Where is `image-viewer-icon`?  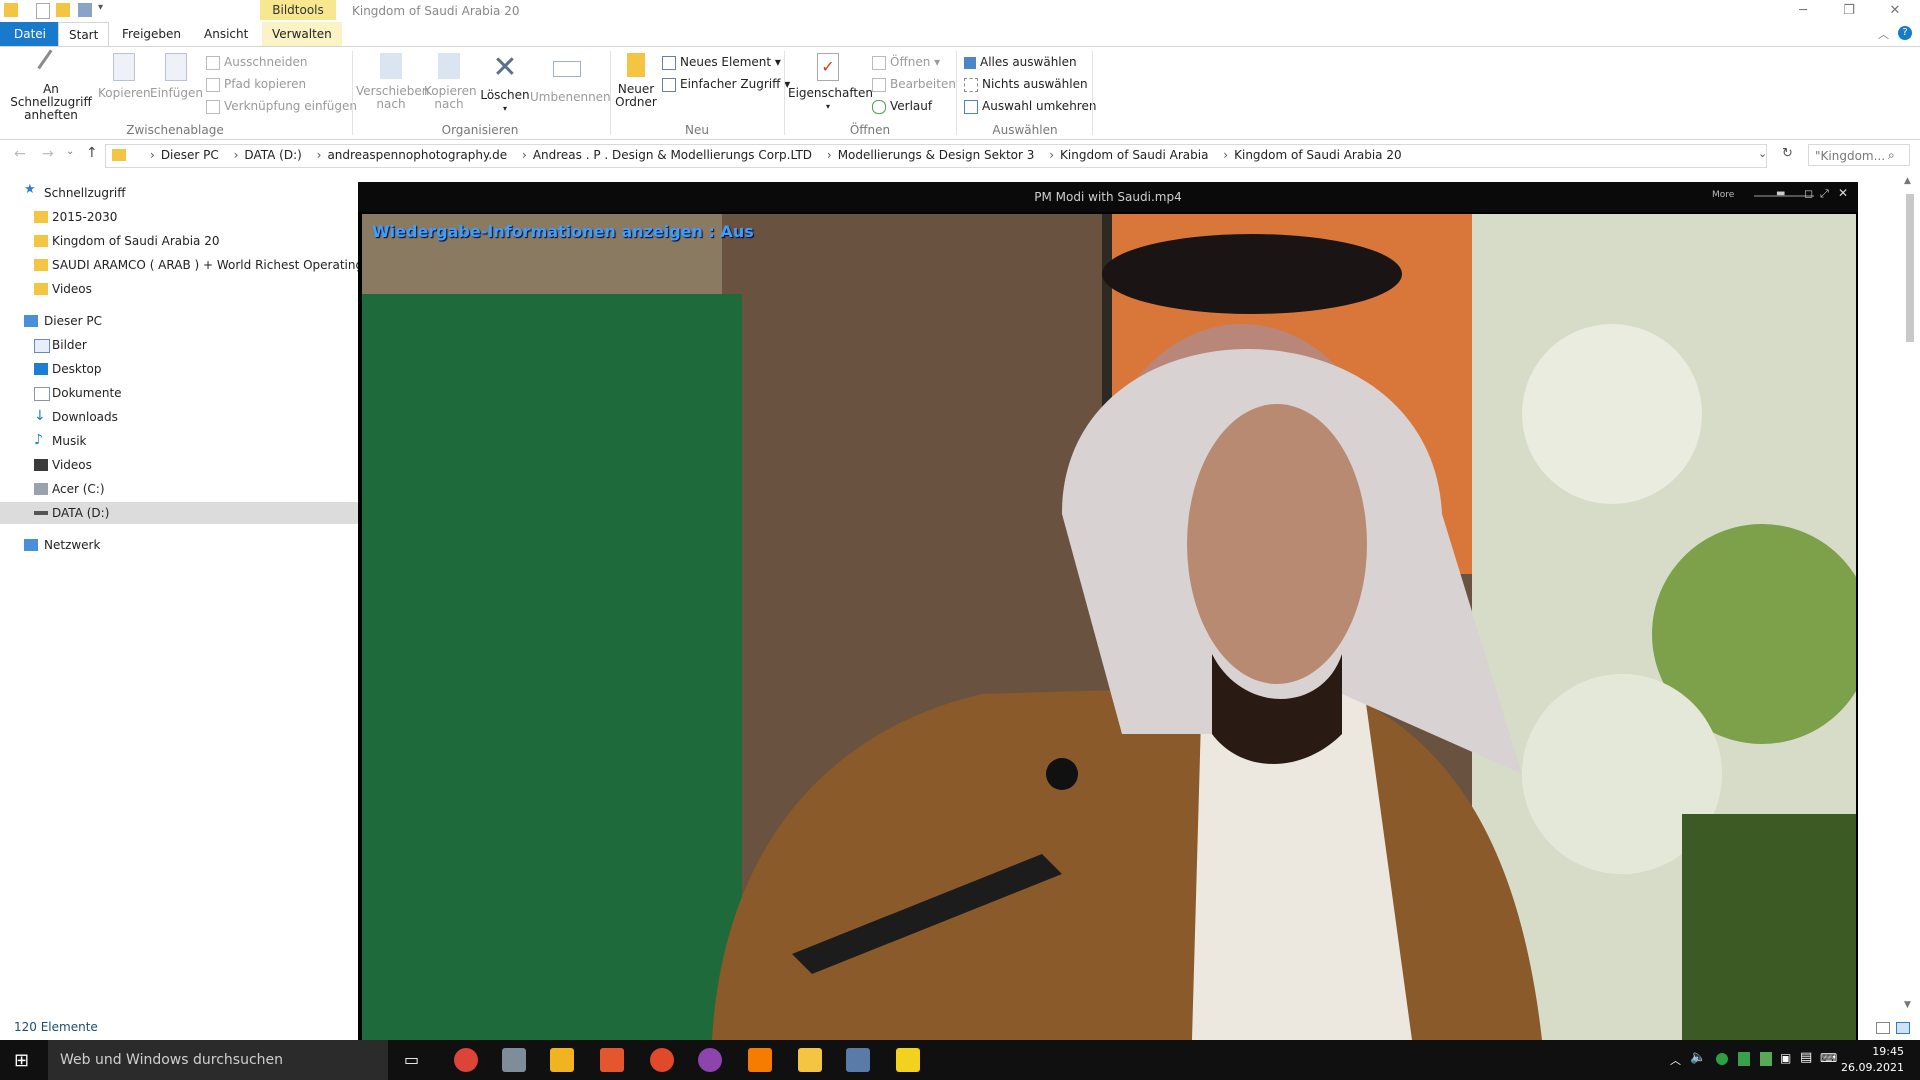
image-viewer-icon is located at coordinates (858, 1060).